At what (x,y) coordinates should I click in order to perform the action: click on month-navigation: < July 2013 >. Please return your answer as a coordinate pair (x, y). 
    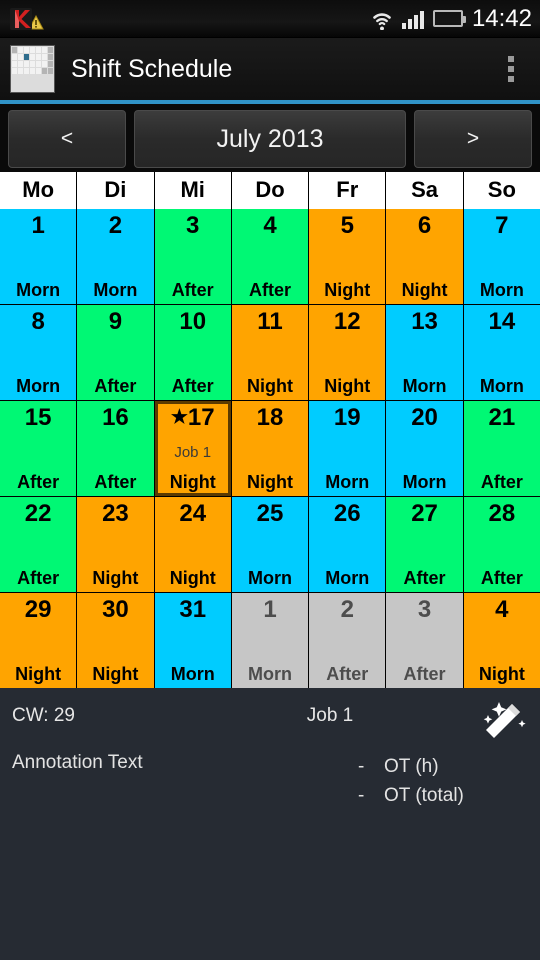
    Looking at the image, I should click on (270, 138).